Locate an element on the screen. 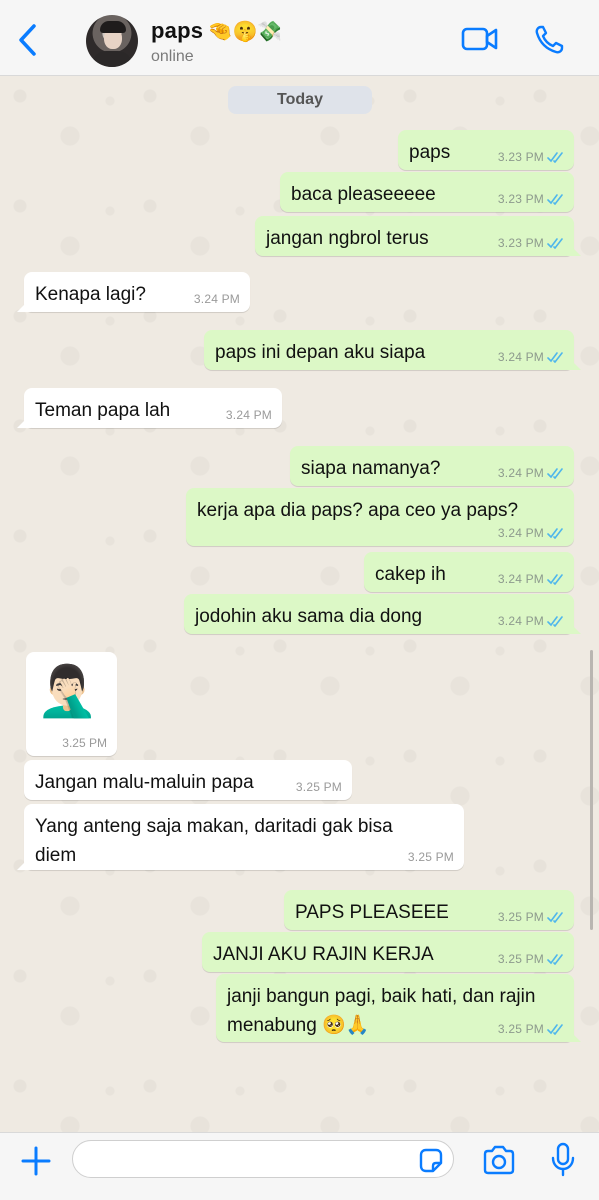 The height and width of the screenshot is (1200, 599). message-text: jangan ngbrol terus is located at coordinates (347, 238).